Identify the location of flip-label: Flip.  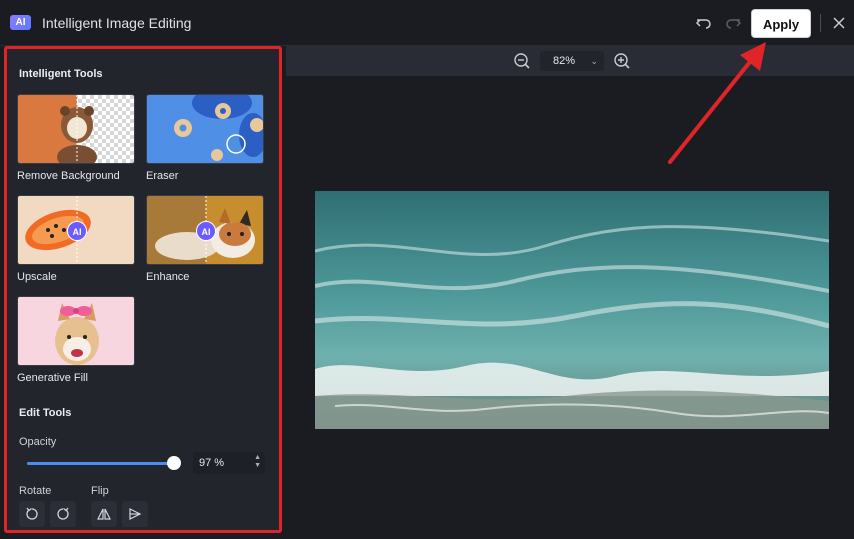
(100, 491).